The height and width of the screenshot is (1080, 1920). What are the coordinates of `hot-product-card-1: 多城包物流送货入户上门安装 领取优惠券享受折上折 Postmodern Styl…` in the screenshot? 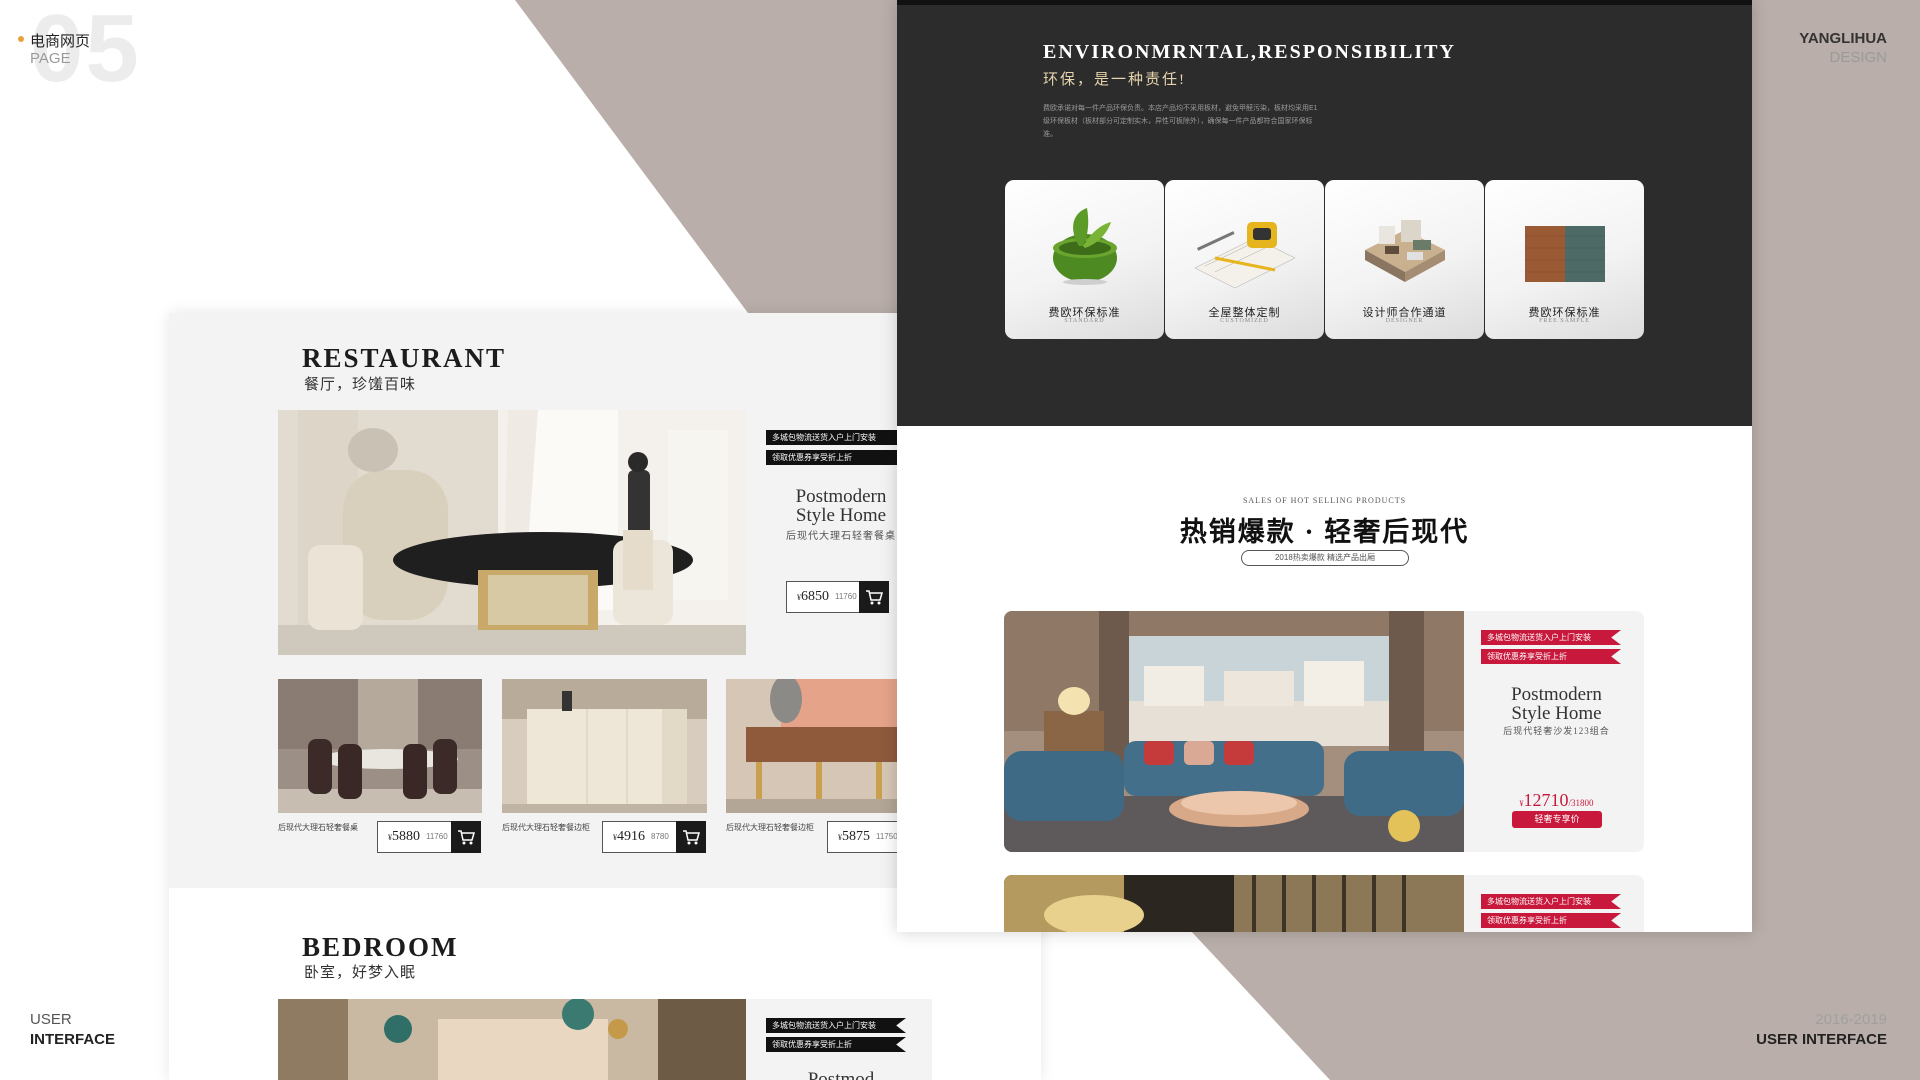 It's located at (1324, 731).